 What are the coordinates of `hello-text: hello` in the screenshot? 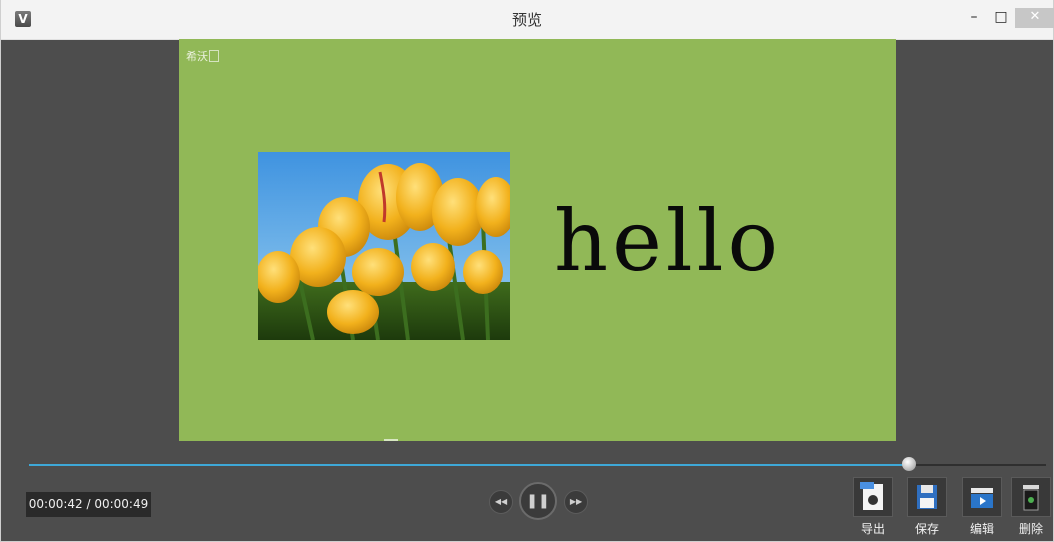 It's located at (668, 241).